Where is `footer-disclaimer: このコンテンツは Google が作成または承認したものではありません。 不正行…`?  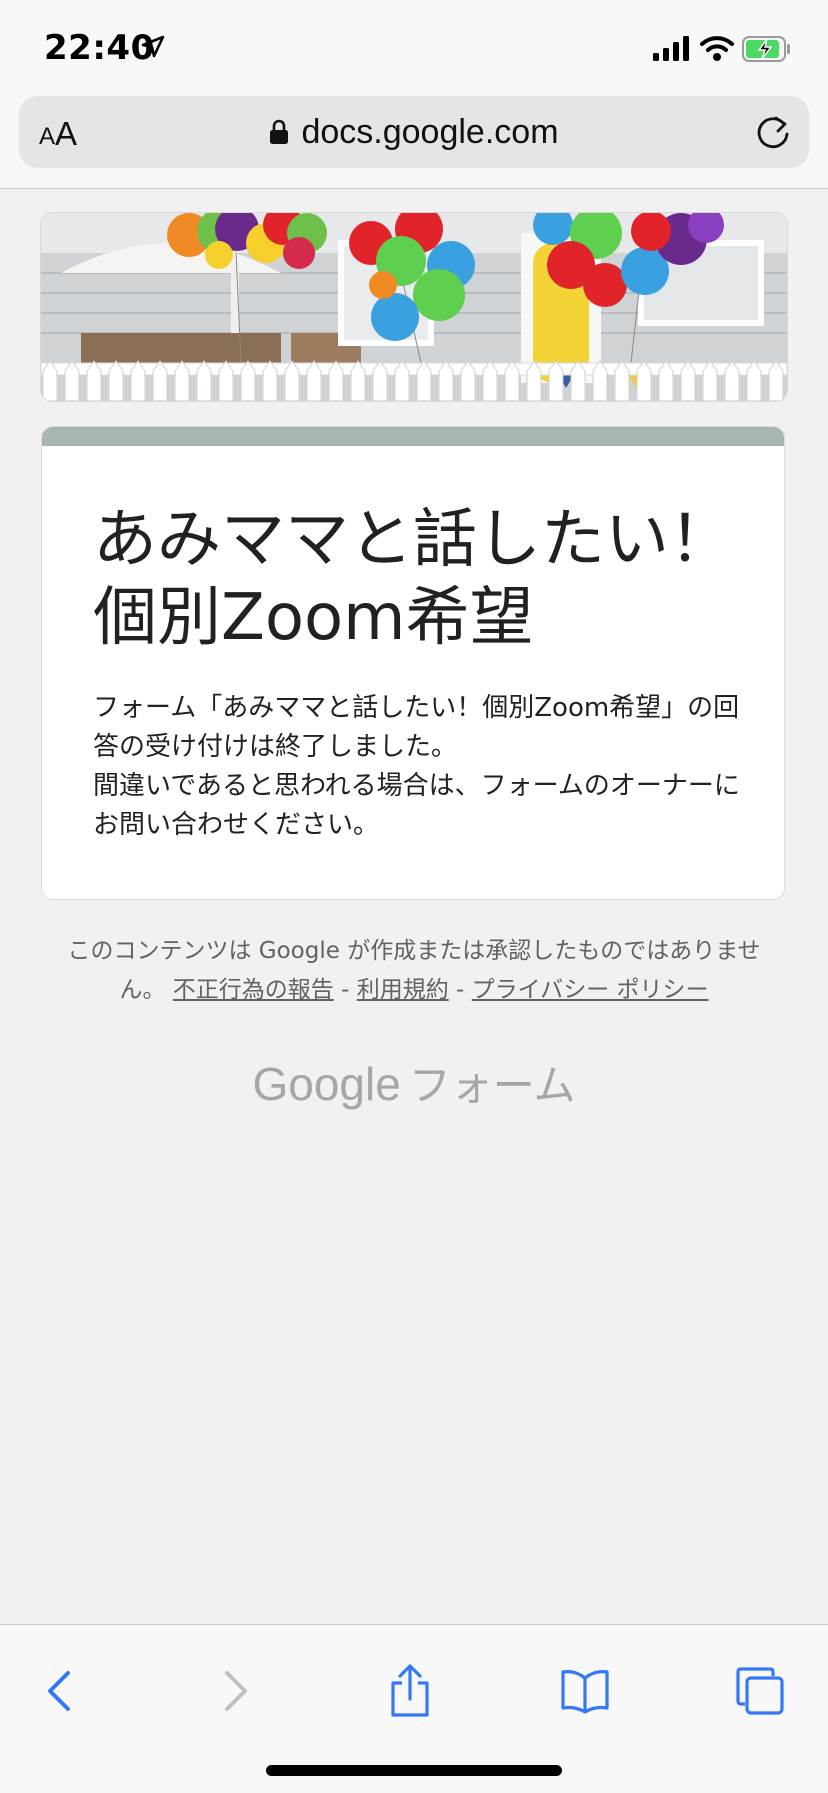
footer-disclaimer: このコンテンツは Google が作成または承認したものではありません。 不正行… is located at coordinates (414, 971).